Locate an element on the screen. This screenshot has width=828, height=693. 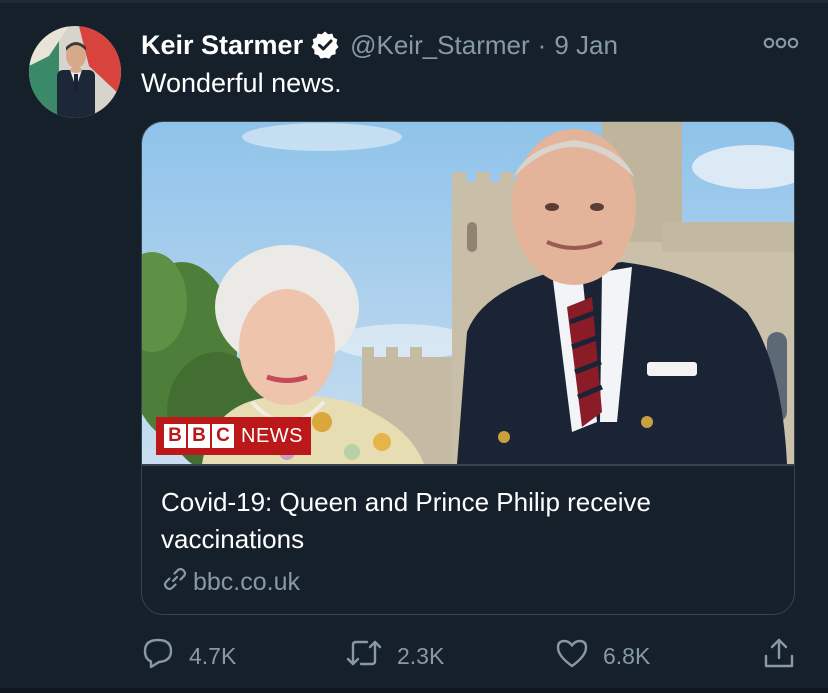
reply-icon is located at coordinates (165, 656).